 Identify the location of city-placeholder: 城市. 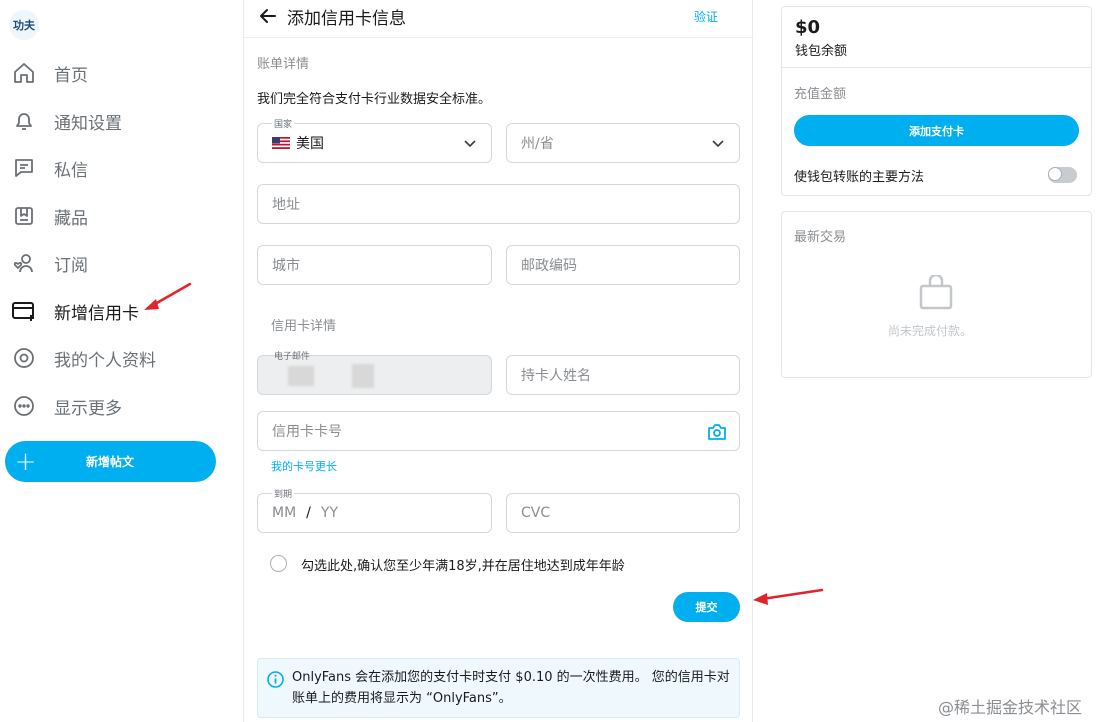
(286, 266).